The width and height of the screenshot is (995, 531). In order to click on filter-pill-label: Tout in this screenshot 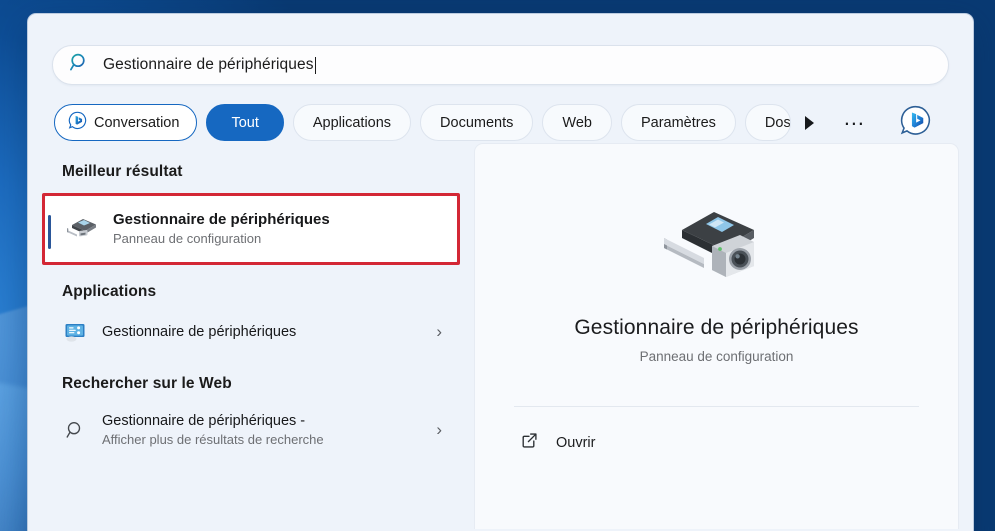, I will do `click(245, 122)`.